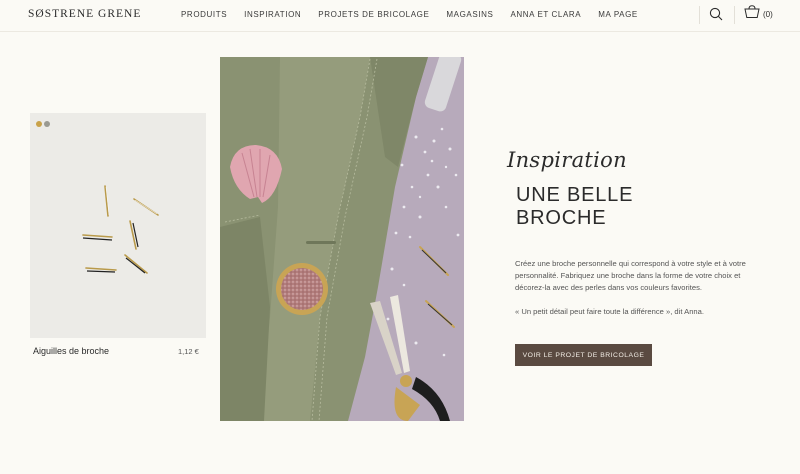 This screenshot has height=474, width=800. What do you see at coordinates (84, 14) in the screenshot?
I see `brand-logo: SØSTRENE GRENE` at bounding box center [84, 14].